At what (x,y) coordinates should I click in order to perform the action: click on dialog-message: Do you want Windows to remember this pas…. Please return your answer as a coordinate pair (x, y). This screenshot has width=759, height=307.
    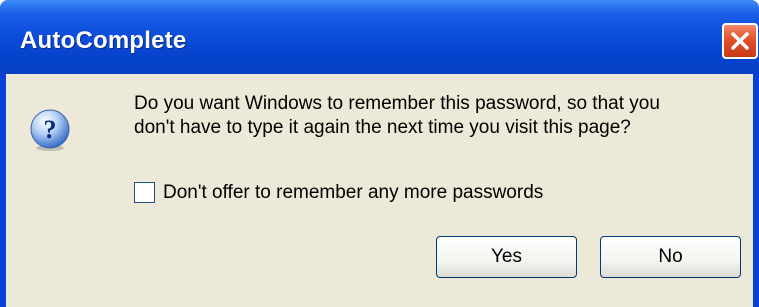
    Looking at the image, I should click on (434, 116).